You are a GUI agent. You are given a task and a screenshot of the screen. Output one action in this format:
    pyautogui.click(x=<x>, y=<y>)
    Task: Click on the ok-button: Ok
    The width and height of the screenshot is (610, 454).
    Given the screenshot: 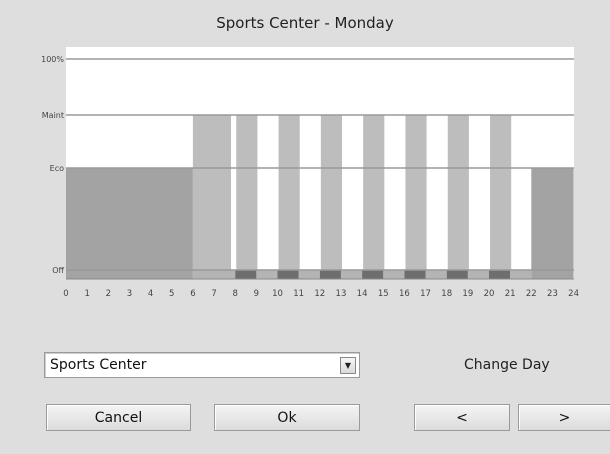 What is the action you would take?
    pyautogui.click(x=287, y=417)
    